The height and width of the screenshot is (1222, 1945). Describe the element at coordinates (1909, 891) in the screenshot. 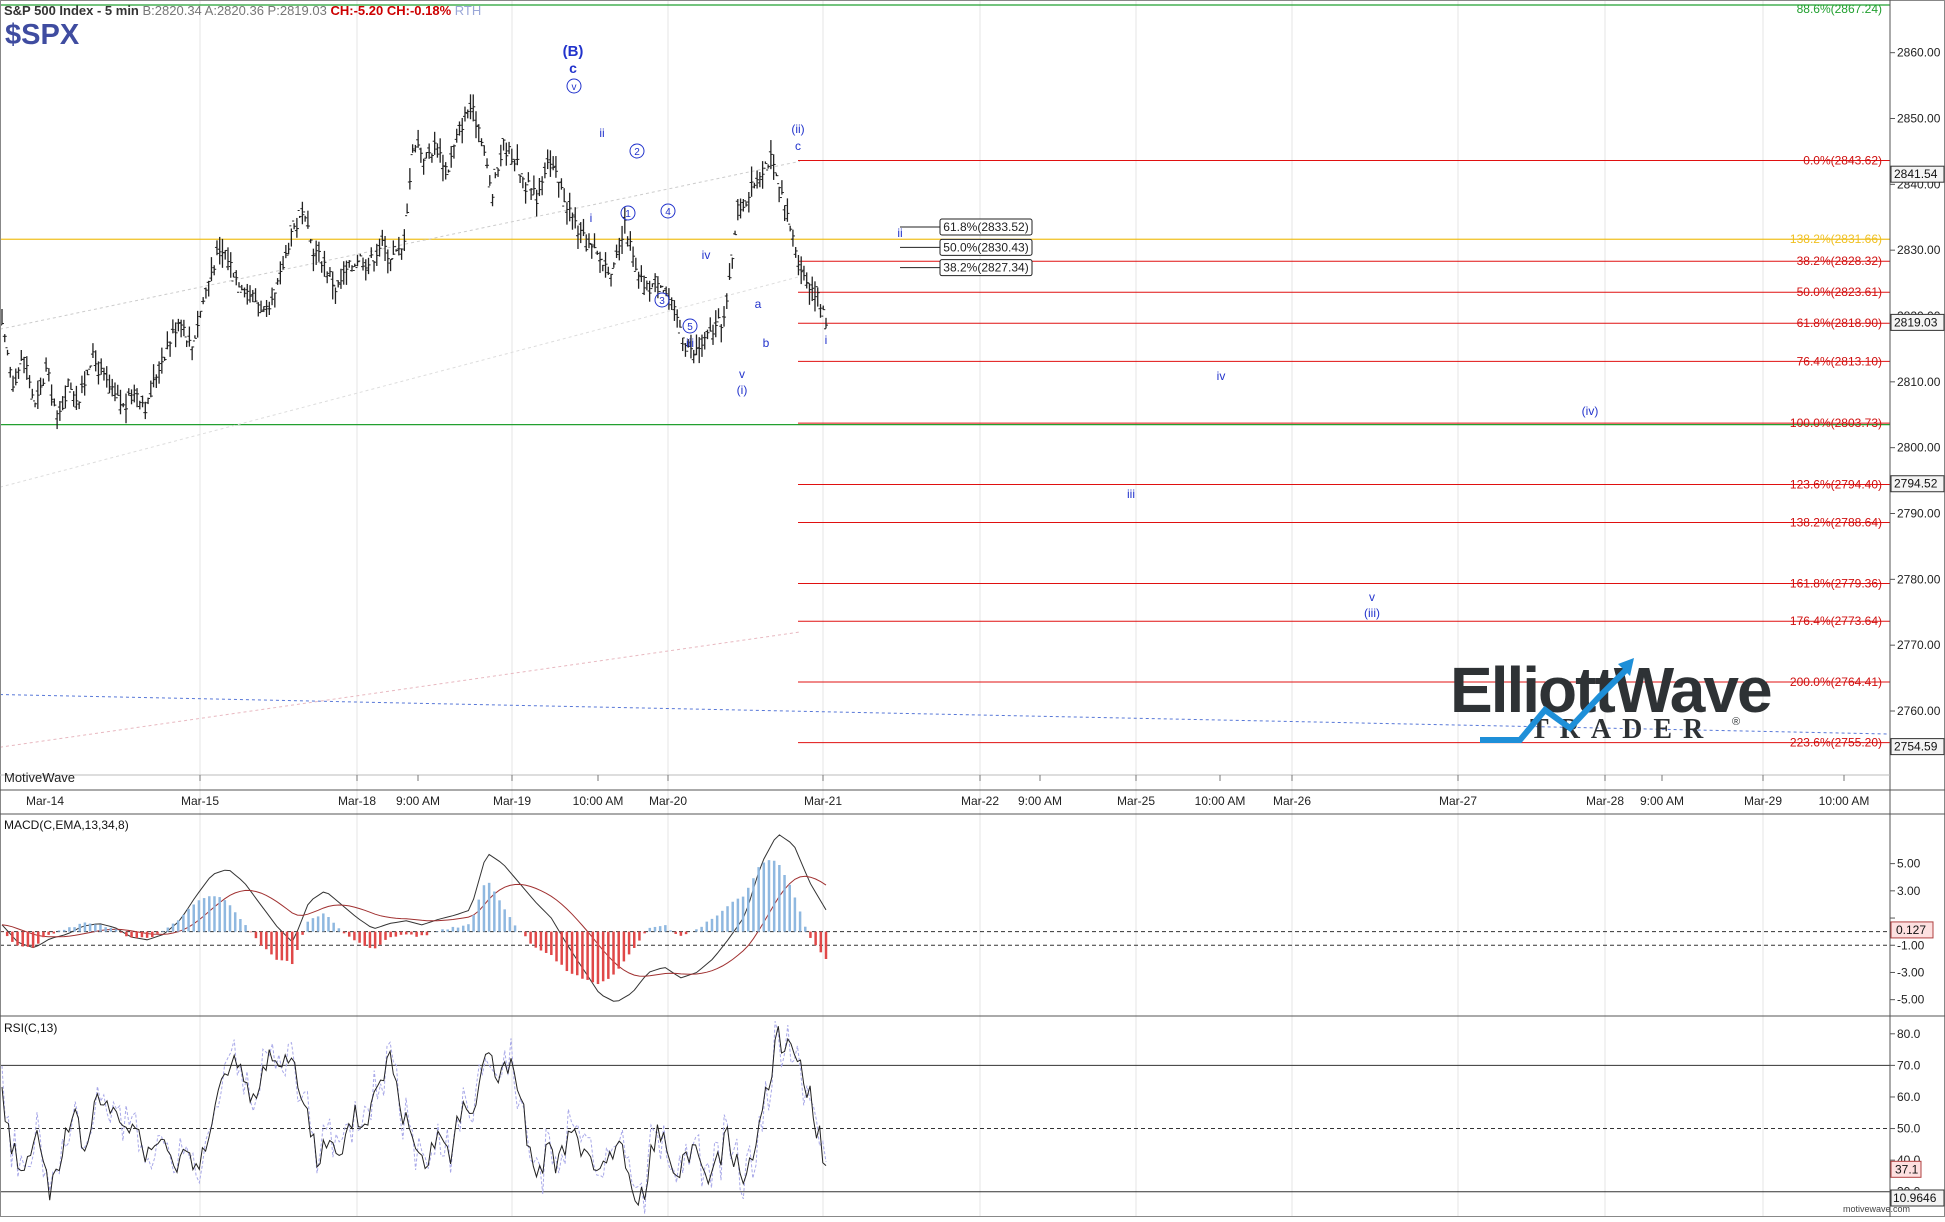

I see `macd-y-tick-label: 3.00` at that location.